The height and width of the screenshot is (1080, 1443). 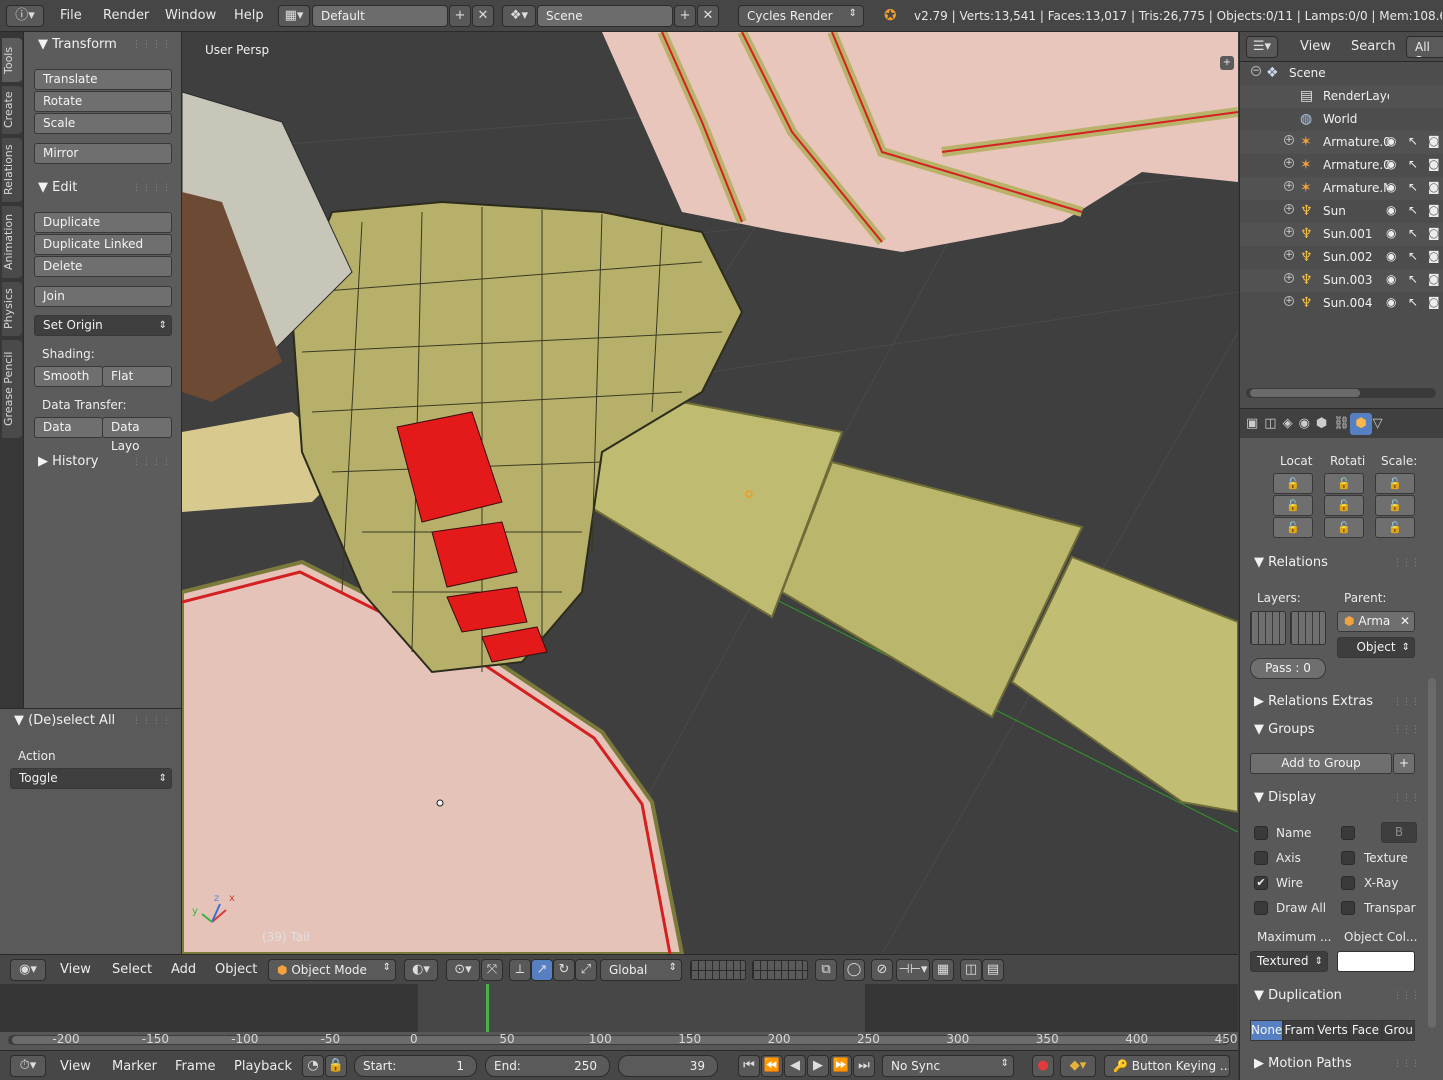 What do you see at coordinates (854, 970) in the screenshot?
I see `render-only-icon: ◯` at bounding box center [854, 970].